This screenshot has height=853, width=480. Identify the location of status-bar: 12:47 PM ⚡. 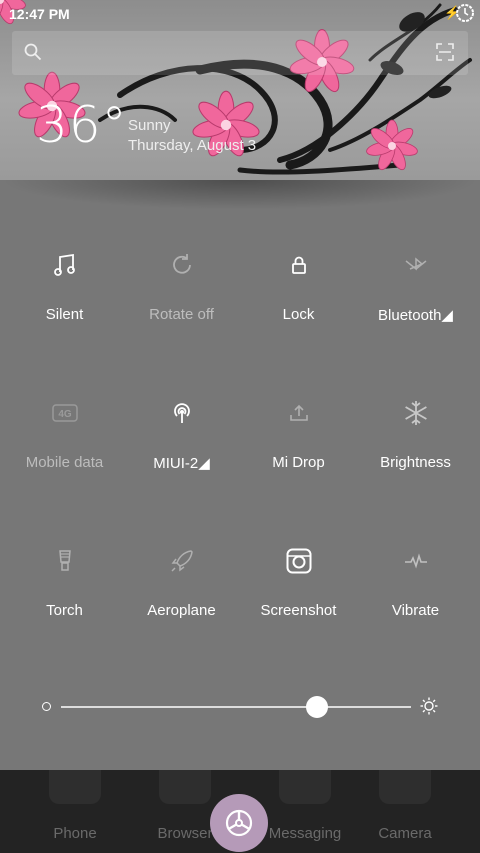
(240, 14).